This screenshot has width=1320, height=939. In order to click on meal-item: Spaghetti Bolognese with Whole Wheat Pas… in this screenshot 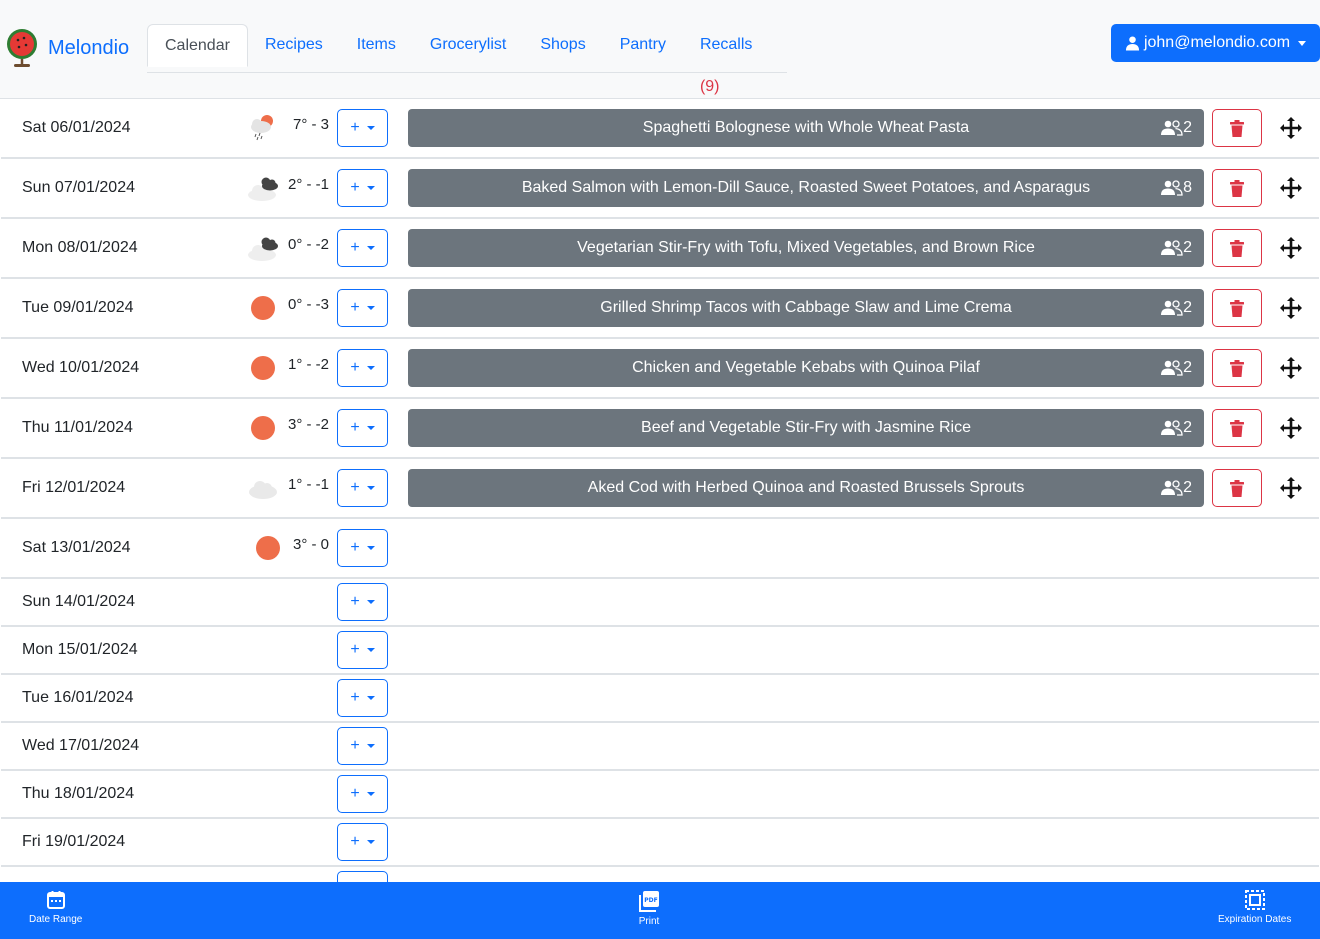, I will do `click(806, 128)`.